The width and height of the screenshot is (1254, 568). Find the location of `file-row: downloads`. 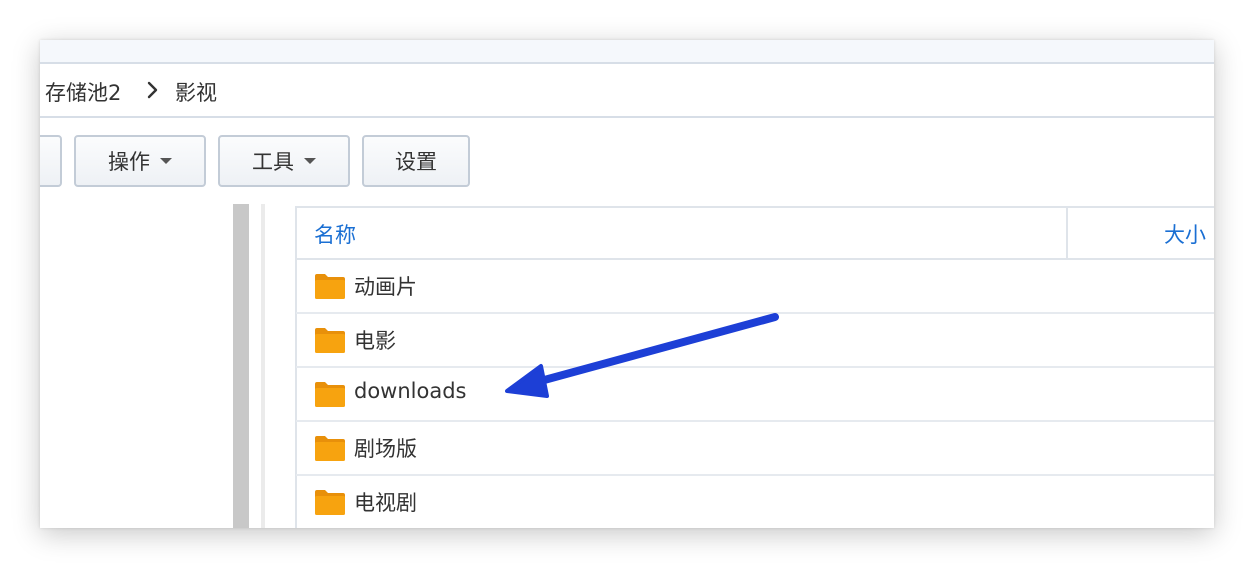

file-row: downloads is located at coordinates (755, 395).